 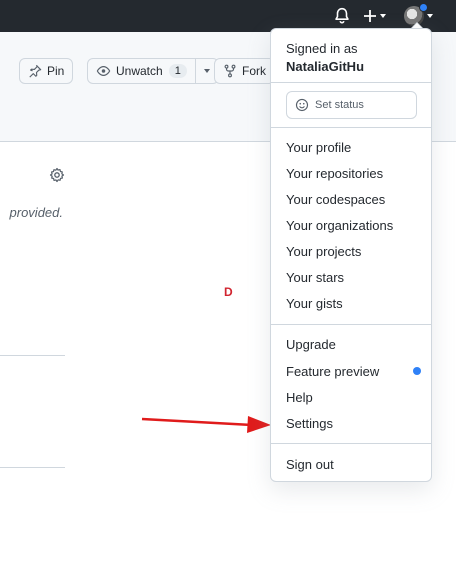 What do you see at coordinates (36, 212) in the screenshot?
I see `about-description: provided.` at bounding box center [36, 212].